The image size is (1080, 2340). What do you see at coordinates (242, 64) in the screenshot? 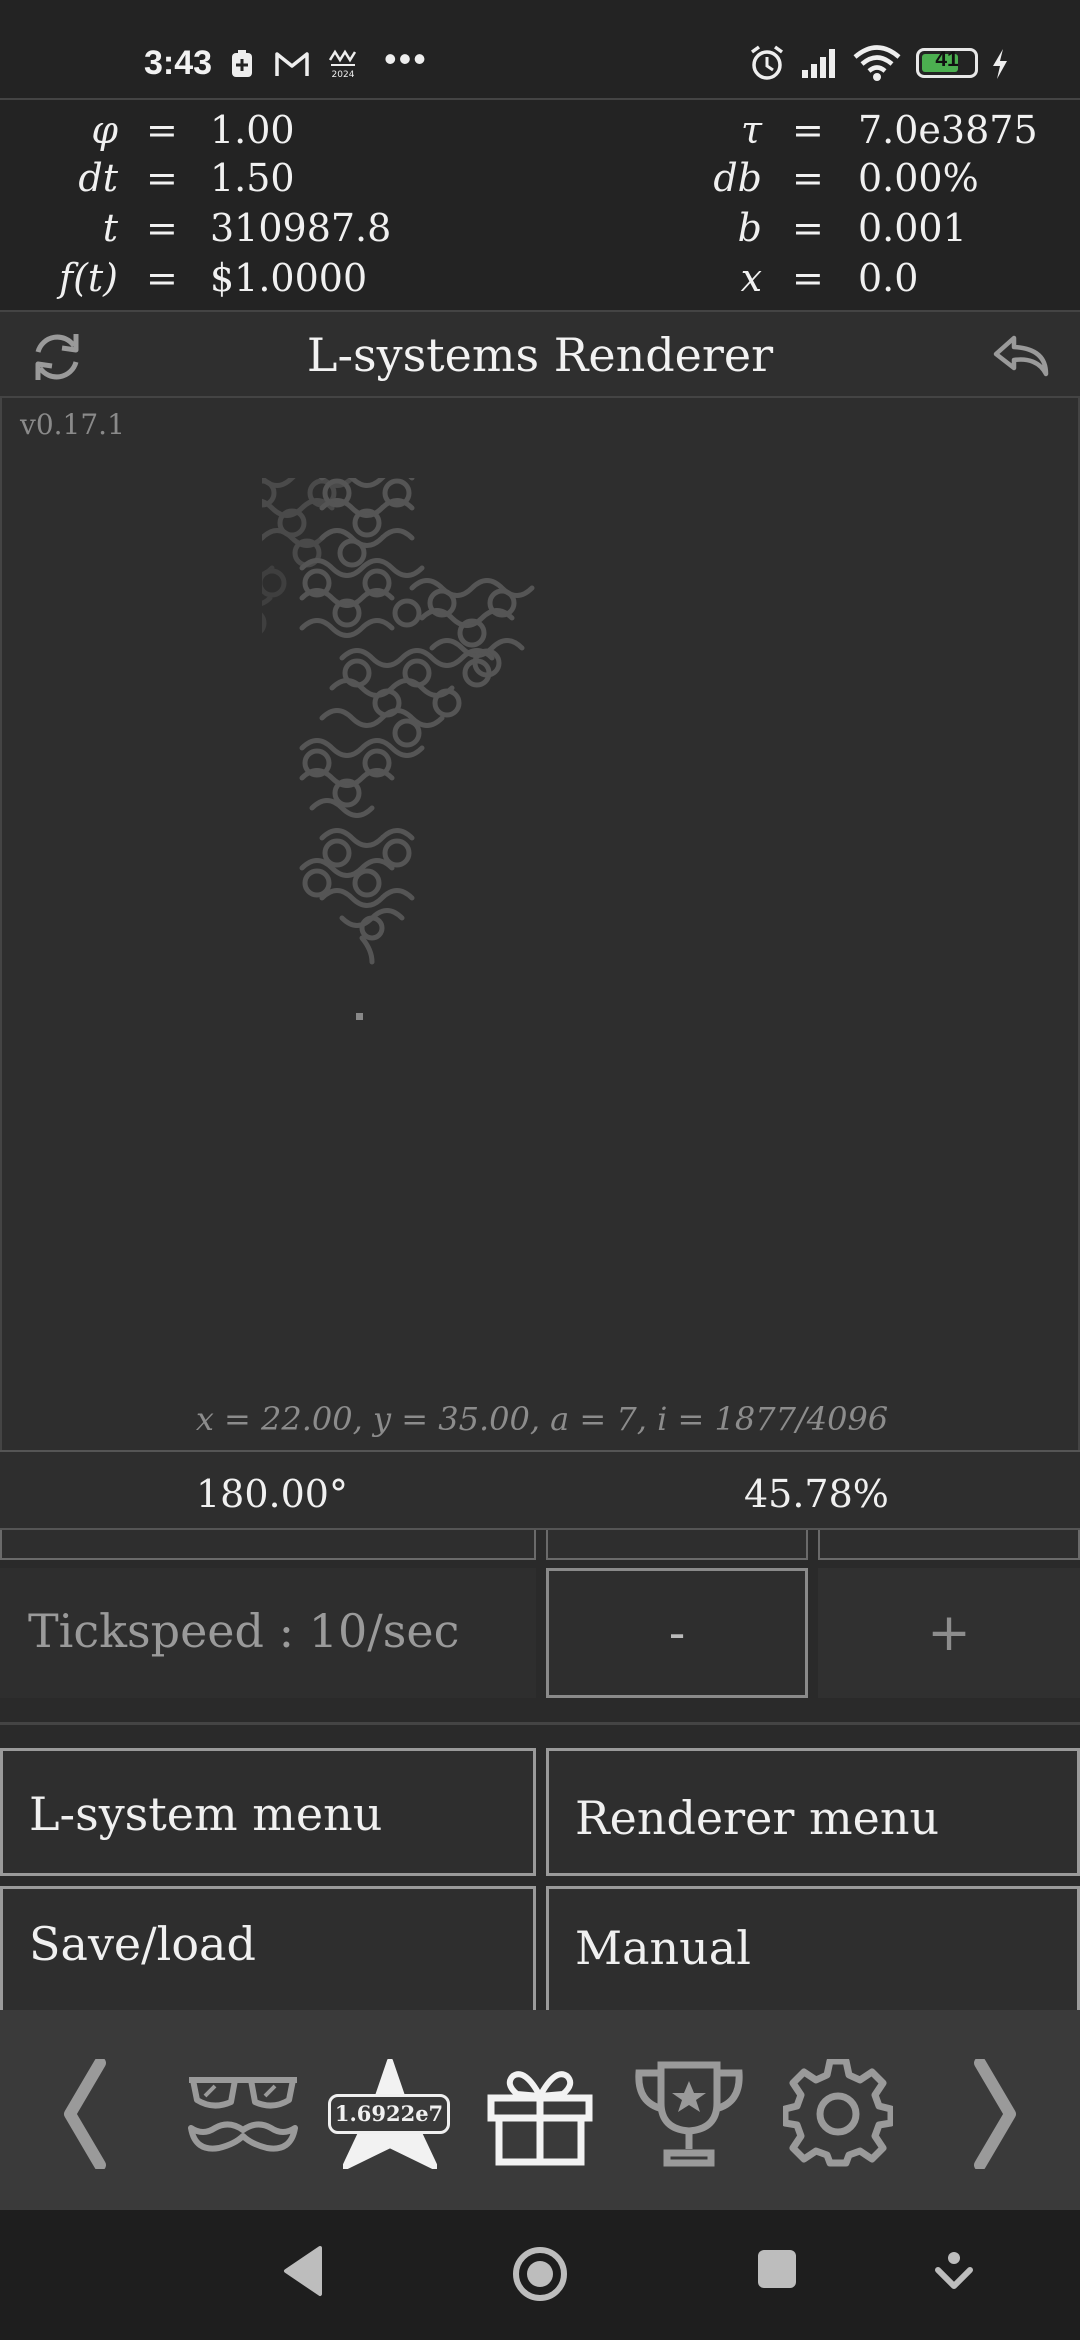
I see `battery-saver-icon` at bounding box center [242, 64].